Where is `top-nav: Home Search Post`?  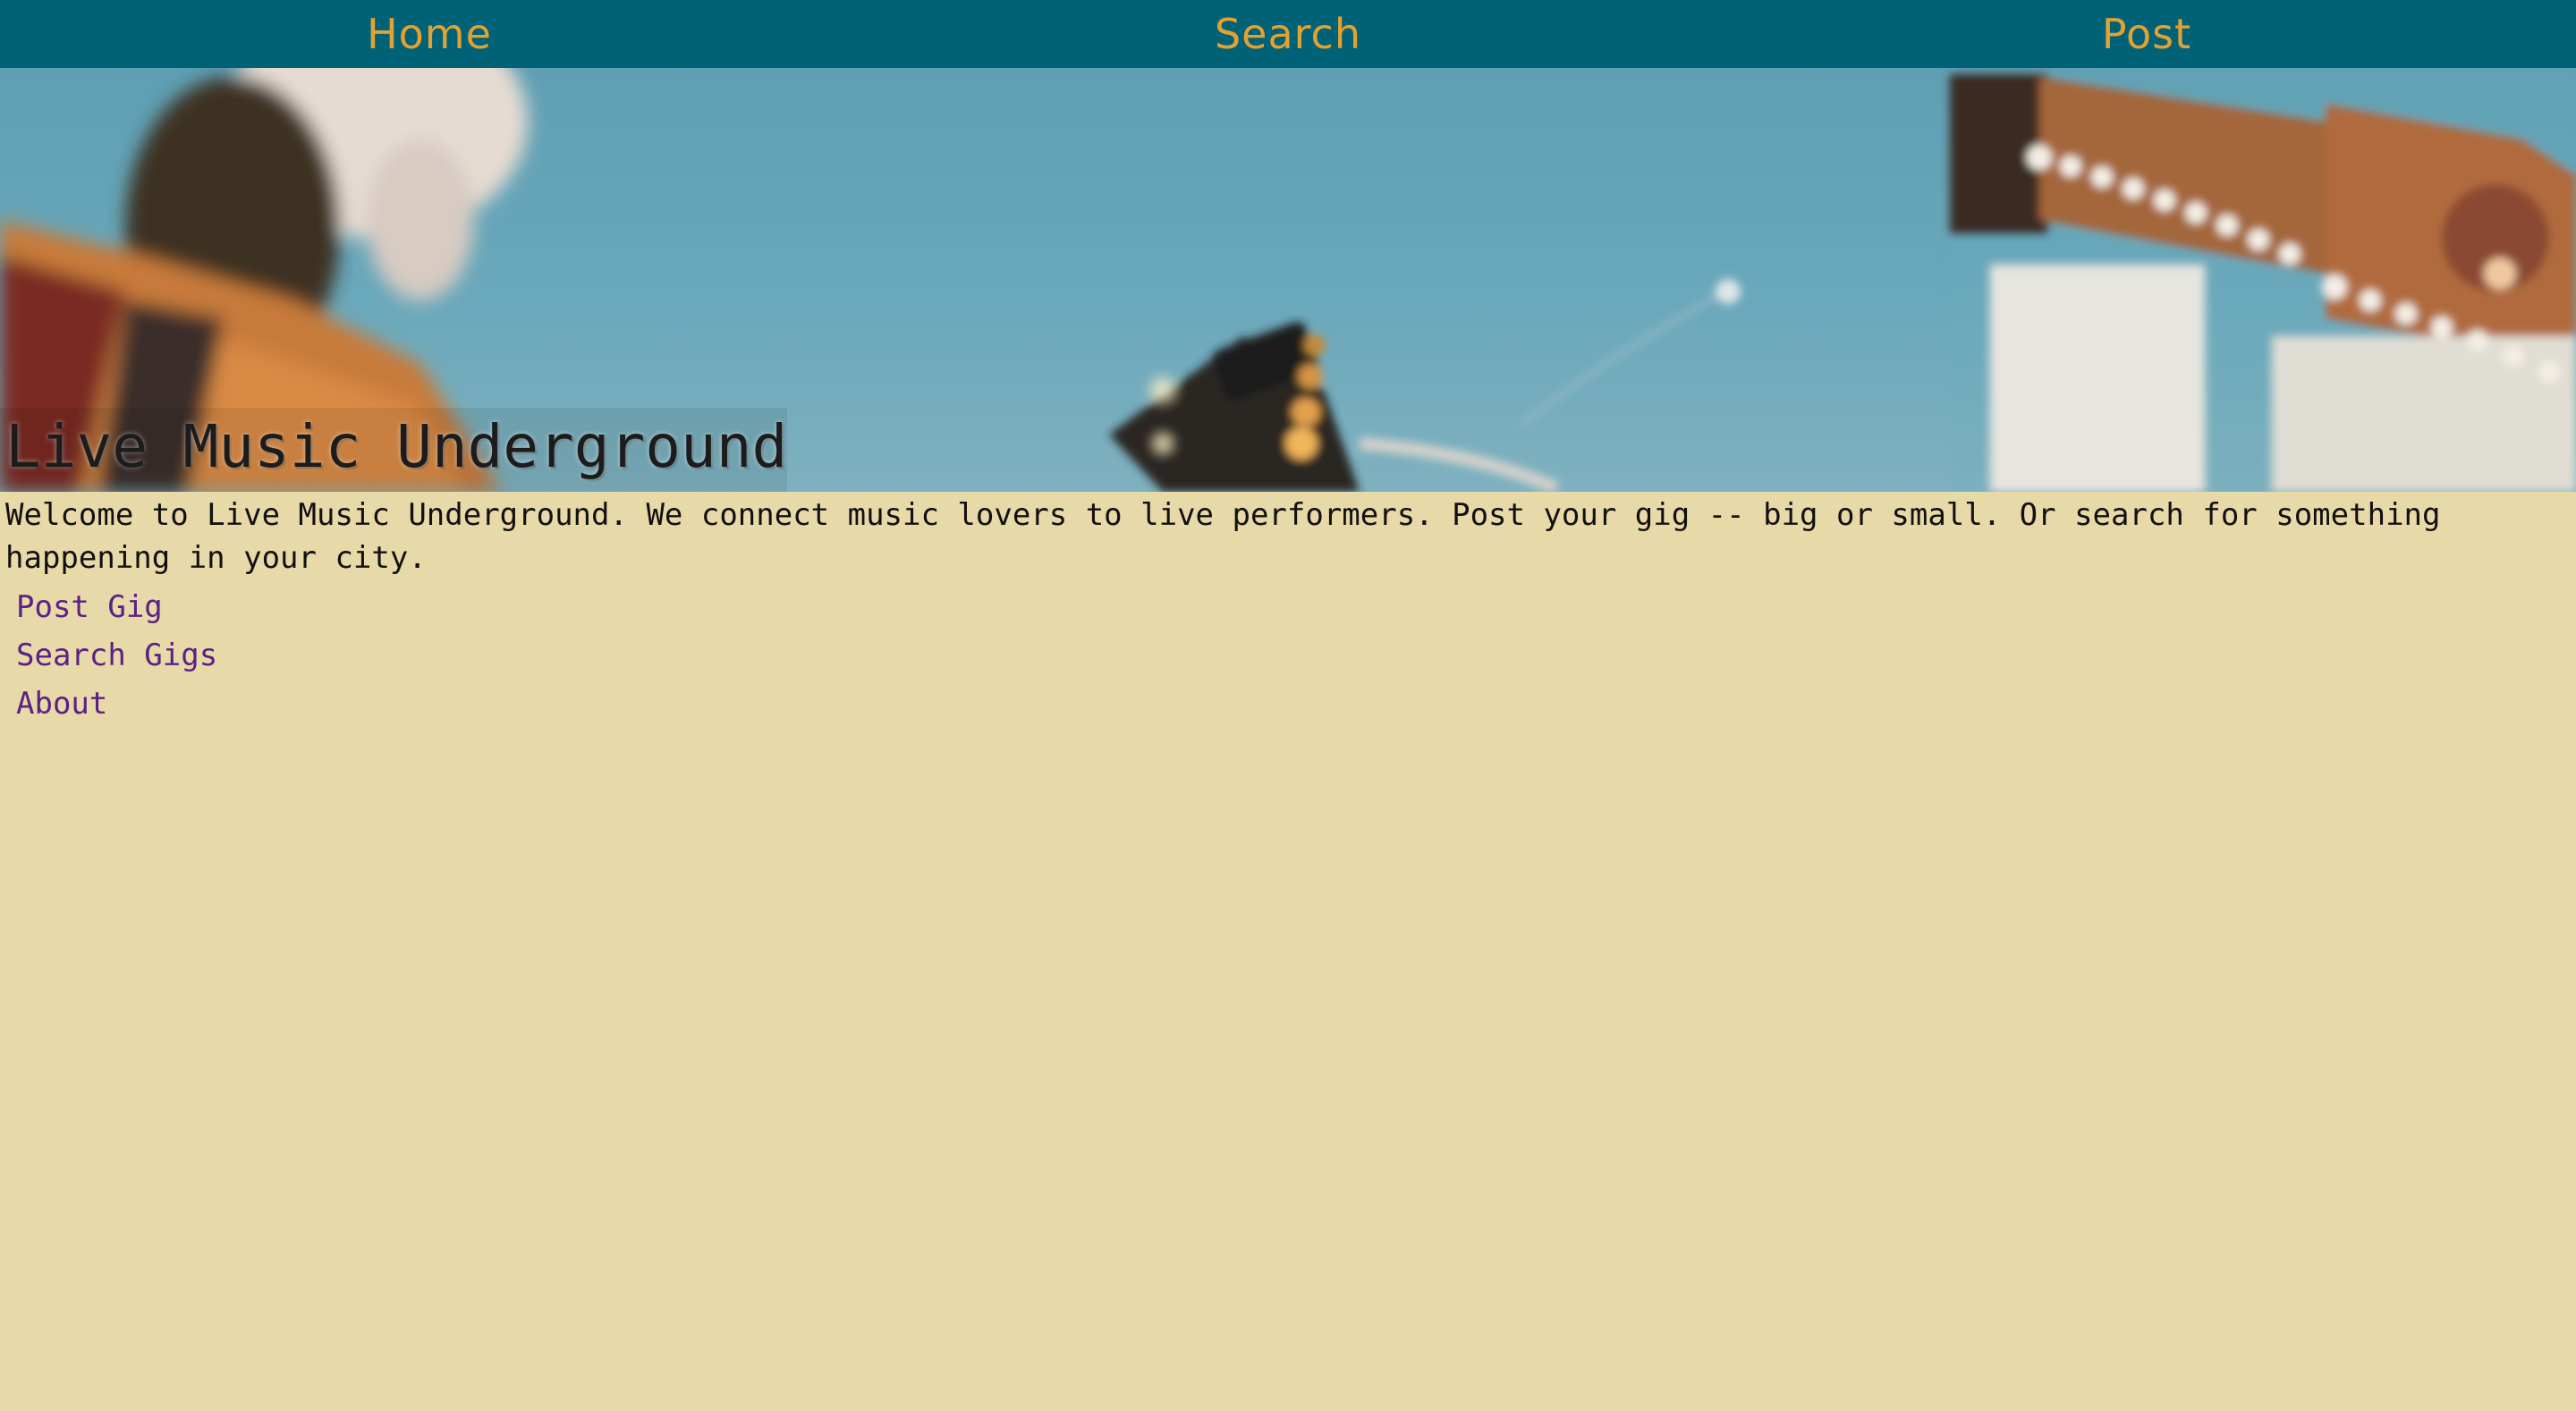 top-nav: Home Search Post is located at coordinates (1288, 34).